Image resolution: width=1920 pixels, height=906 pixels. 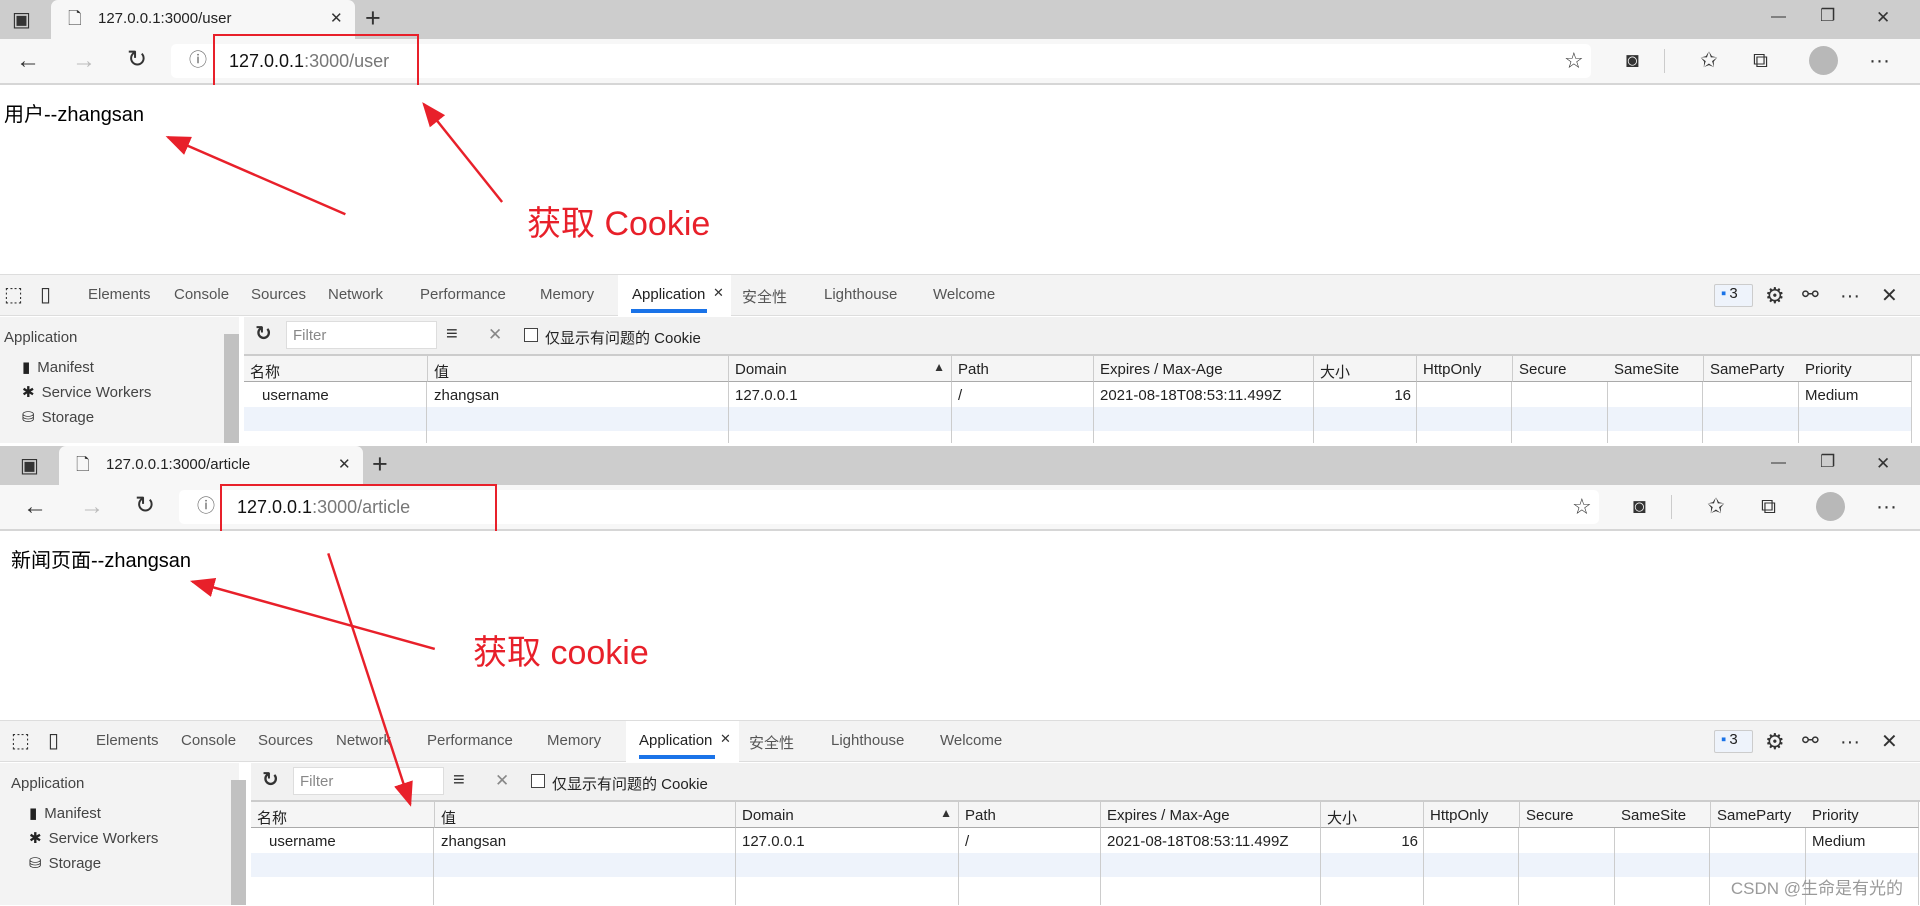 I want to click on forward-button: →, so click(x=92, y=507).